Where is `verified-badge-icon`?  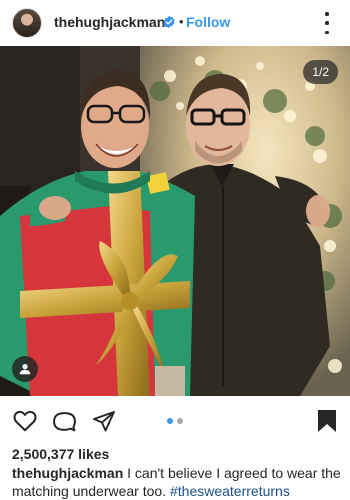 verified-badge-icon is located at coordinates (169, 22).